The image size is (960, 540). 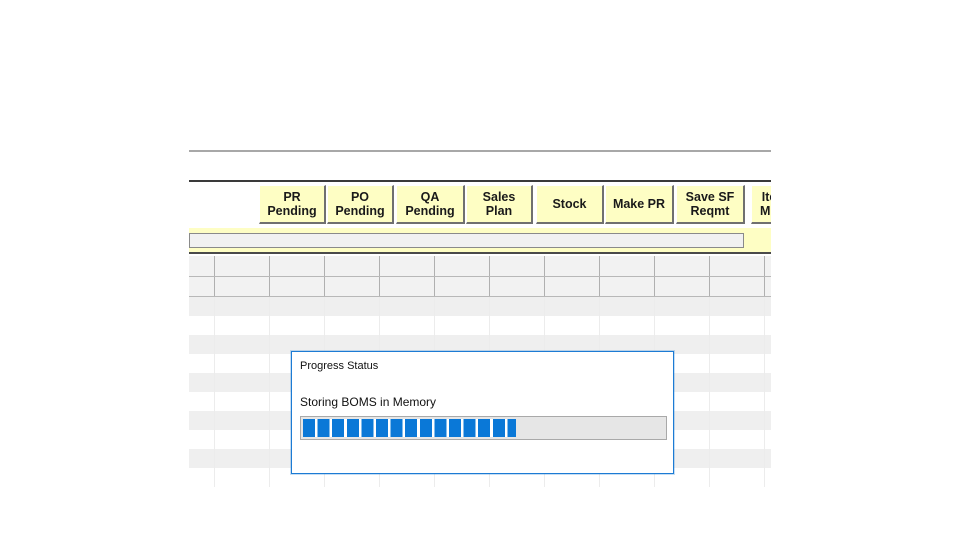 I want to click on filter-strip, so click(x=480, y=241).